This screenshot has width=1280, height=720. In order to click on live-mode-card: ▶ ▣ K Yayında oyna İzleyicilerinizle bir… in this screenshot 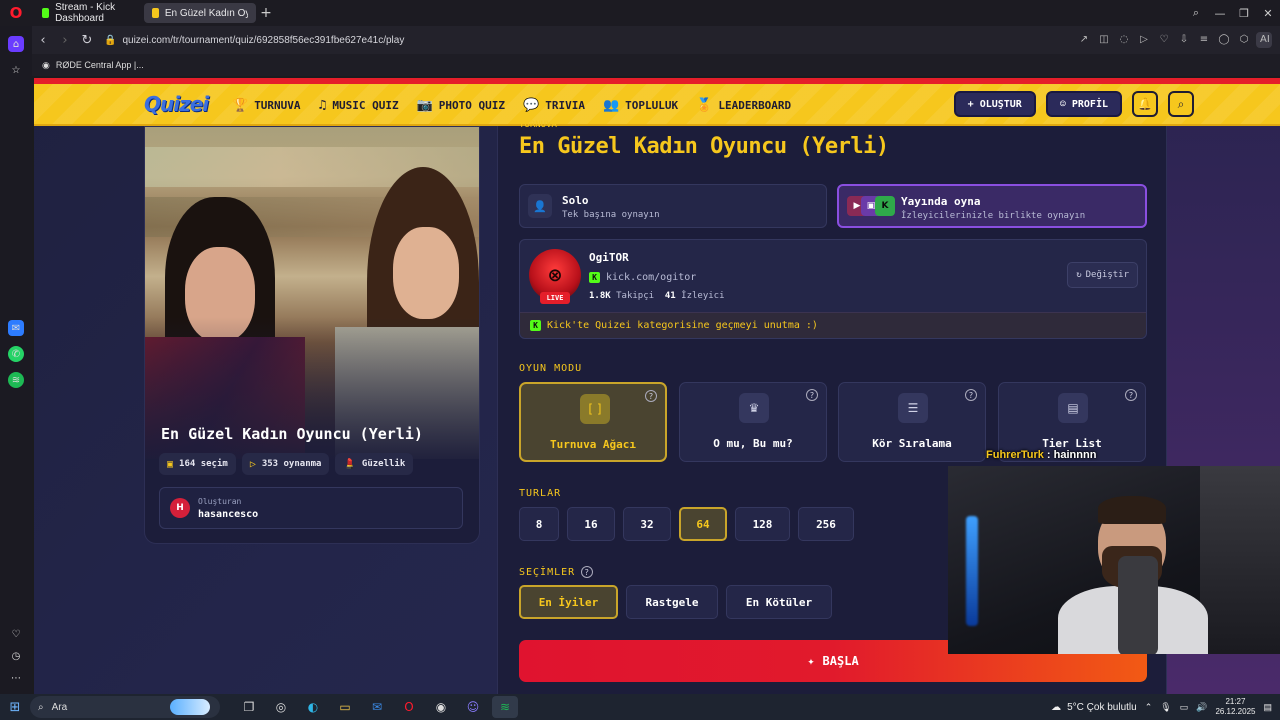, I will do `click(992, 206)`.